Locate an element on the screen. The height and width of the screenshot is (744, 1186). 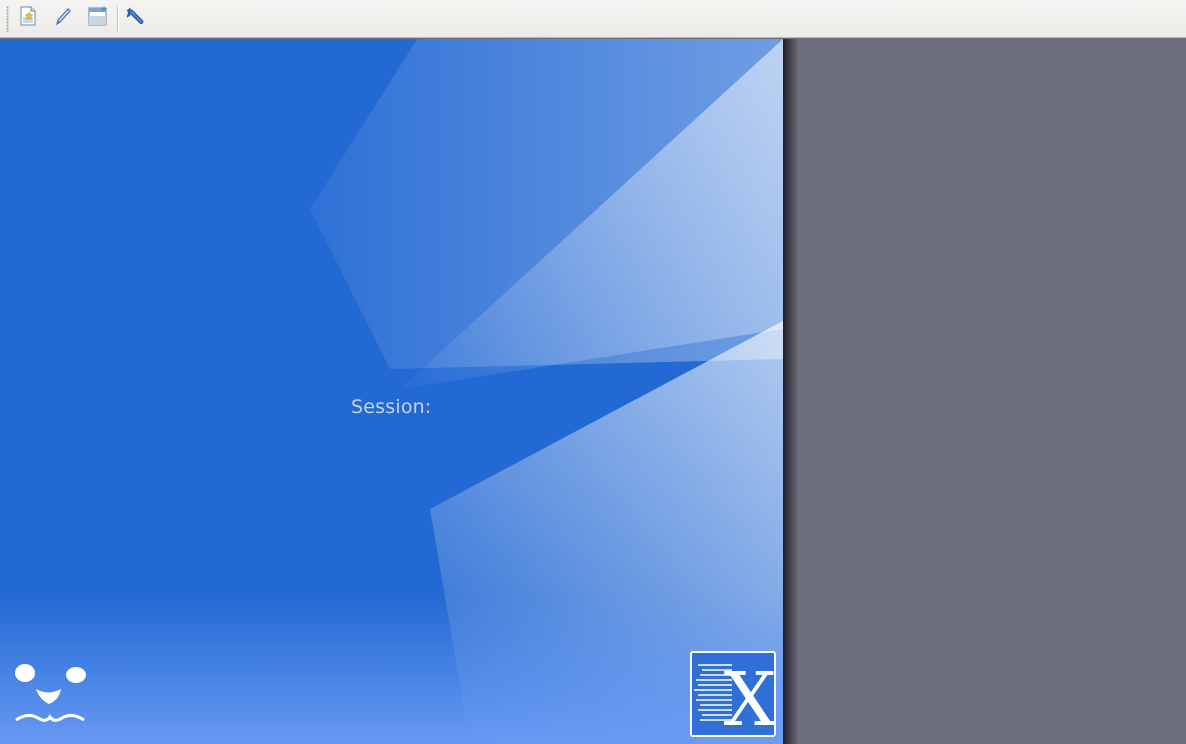
svg-text: X is located at coordinates (749, 696).